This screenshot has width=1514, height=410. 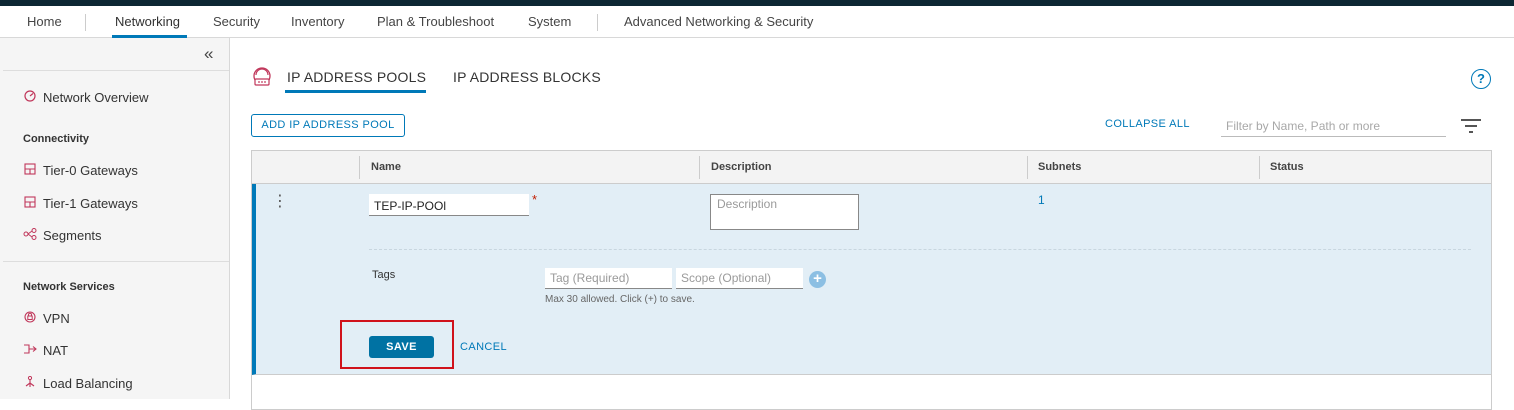 I want to click on nat-icon, so click(x=30, y=351).